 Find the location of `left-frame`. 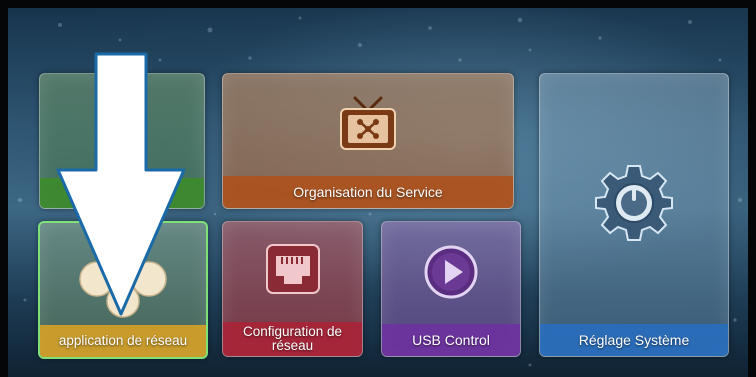

left-frame is located at coordinates (4, 188).